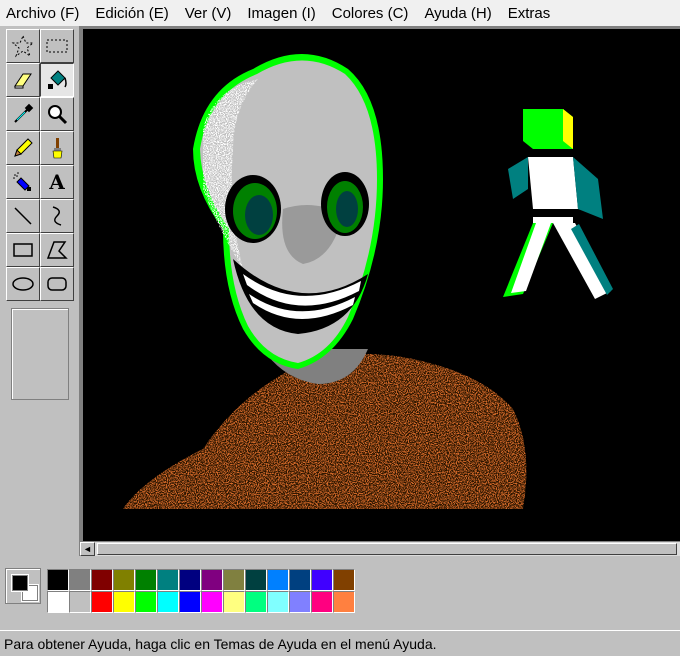 Image resolution: width=680 pixels, height=656 pixels. I want to click on tool-eraser, so click(23, 80).